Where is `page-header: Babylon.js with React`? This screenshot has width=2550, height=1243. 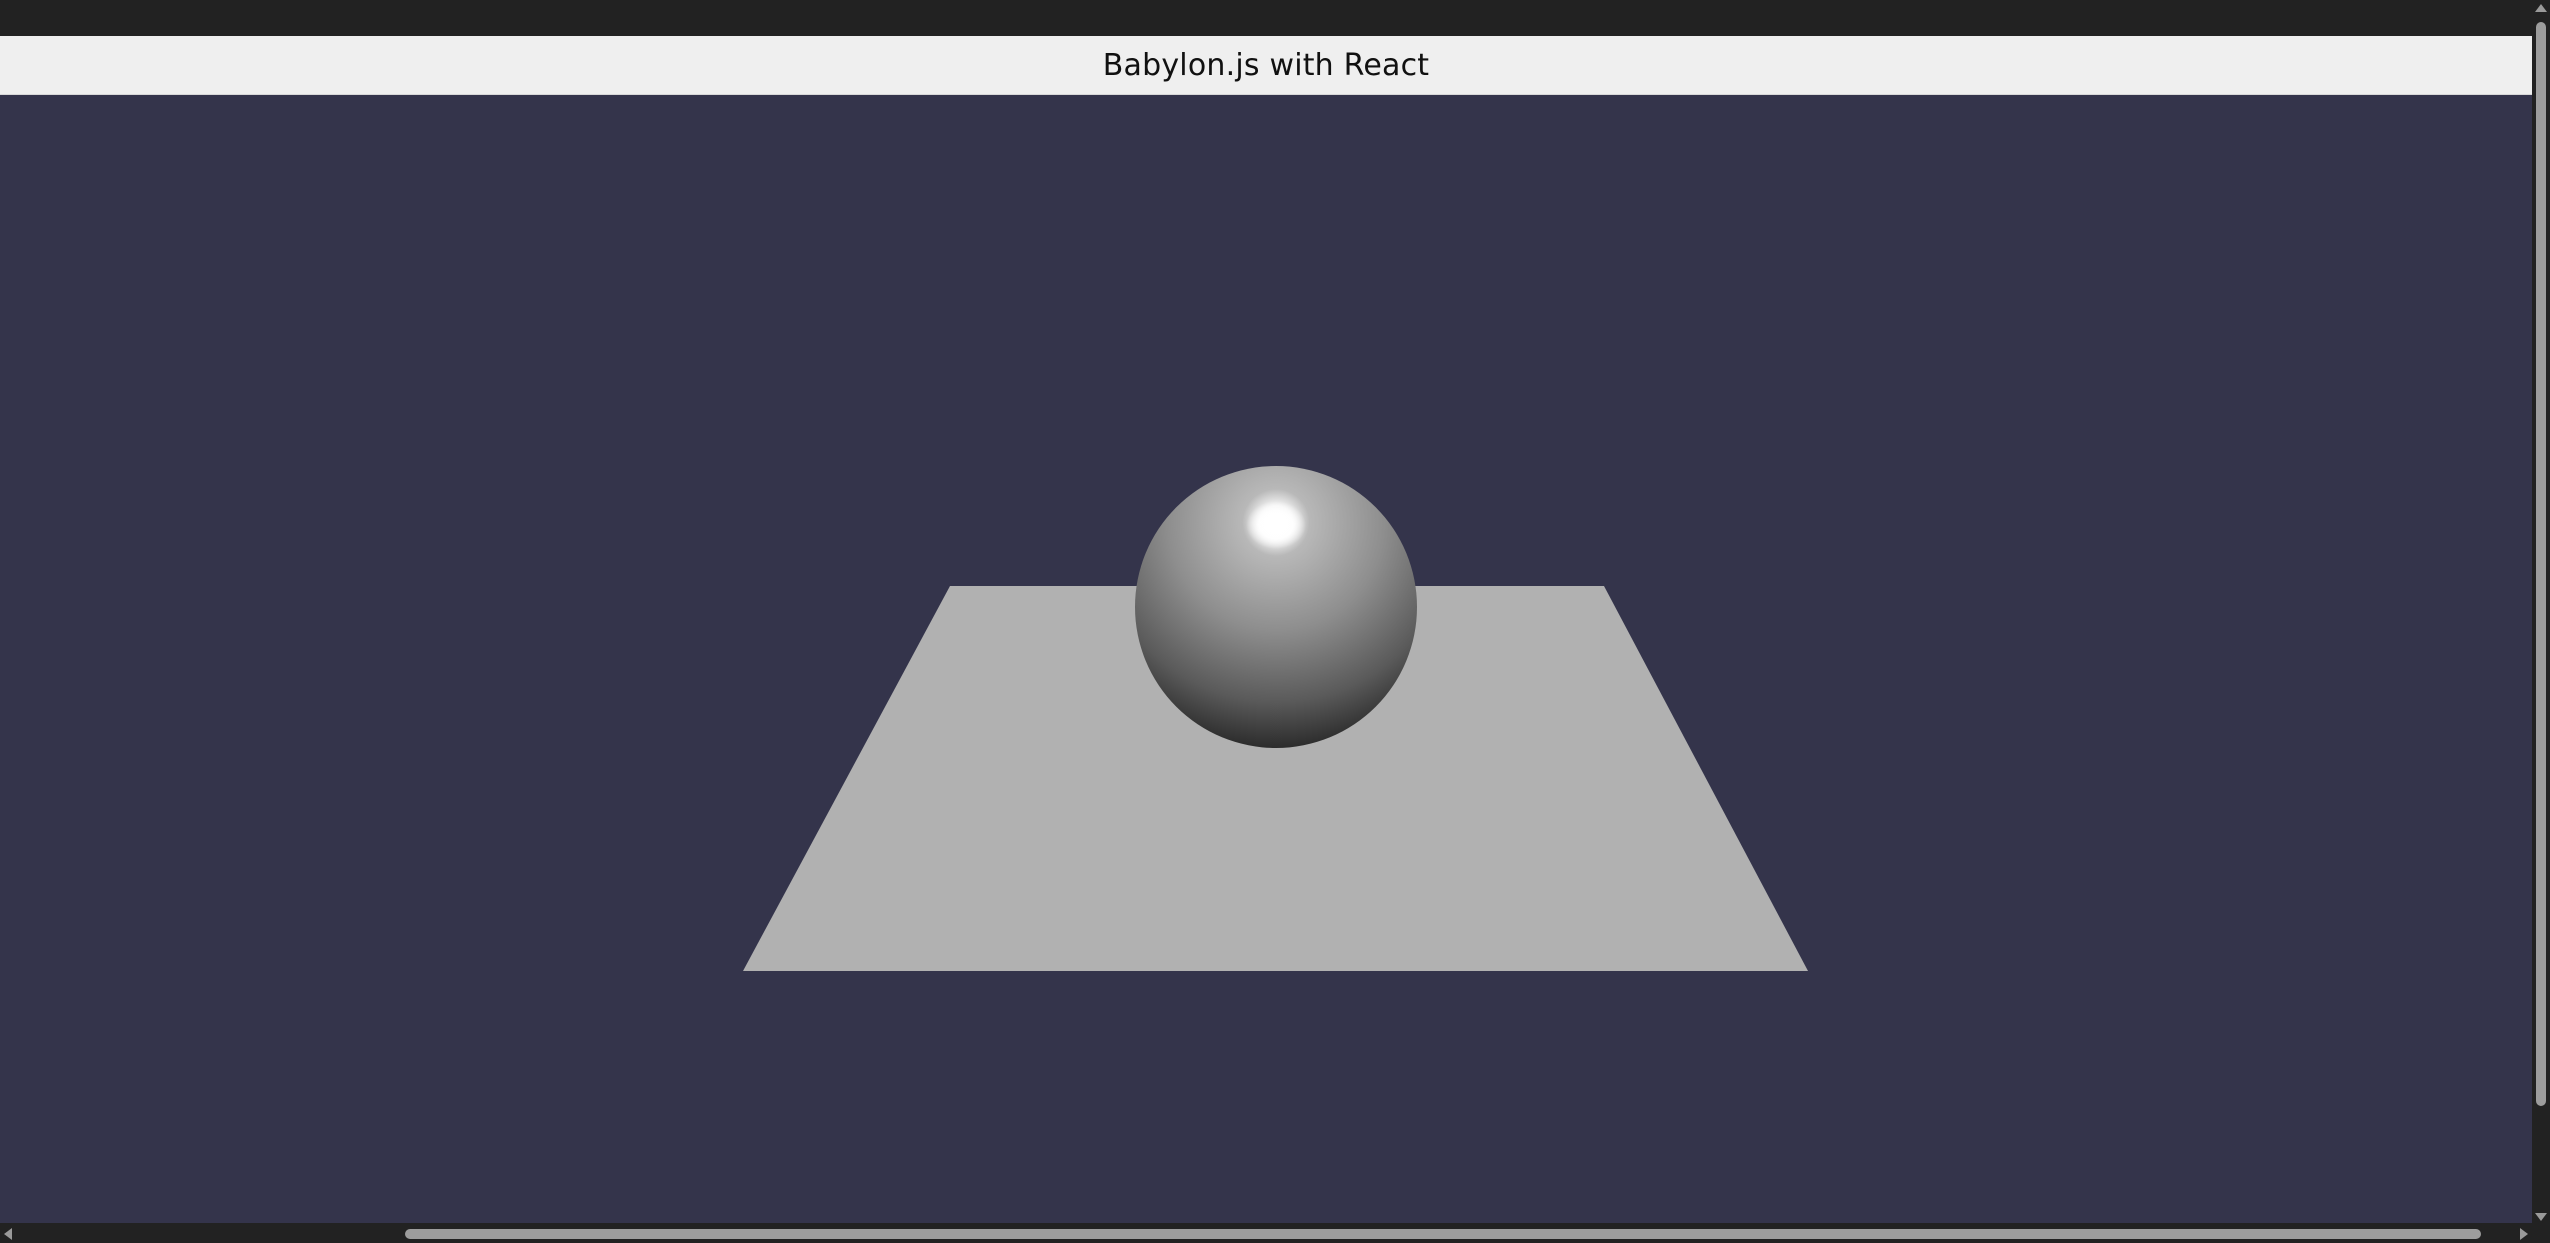
page-header: Babylon.js with React is located at coordinates (1266, 65).